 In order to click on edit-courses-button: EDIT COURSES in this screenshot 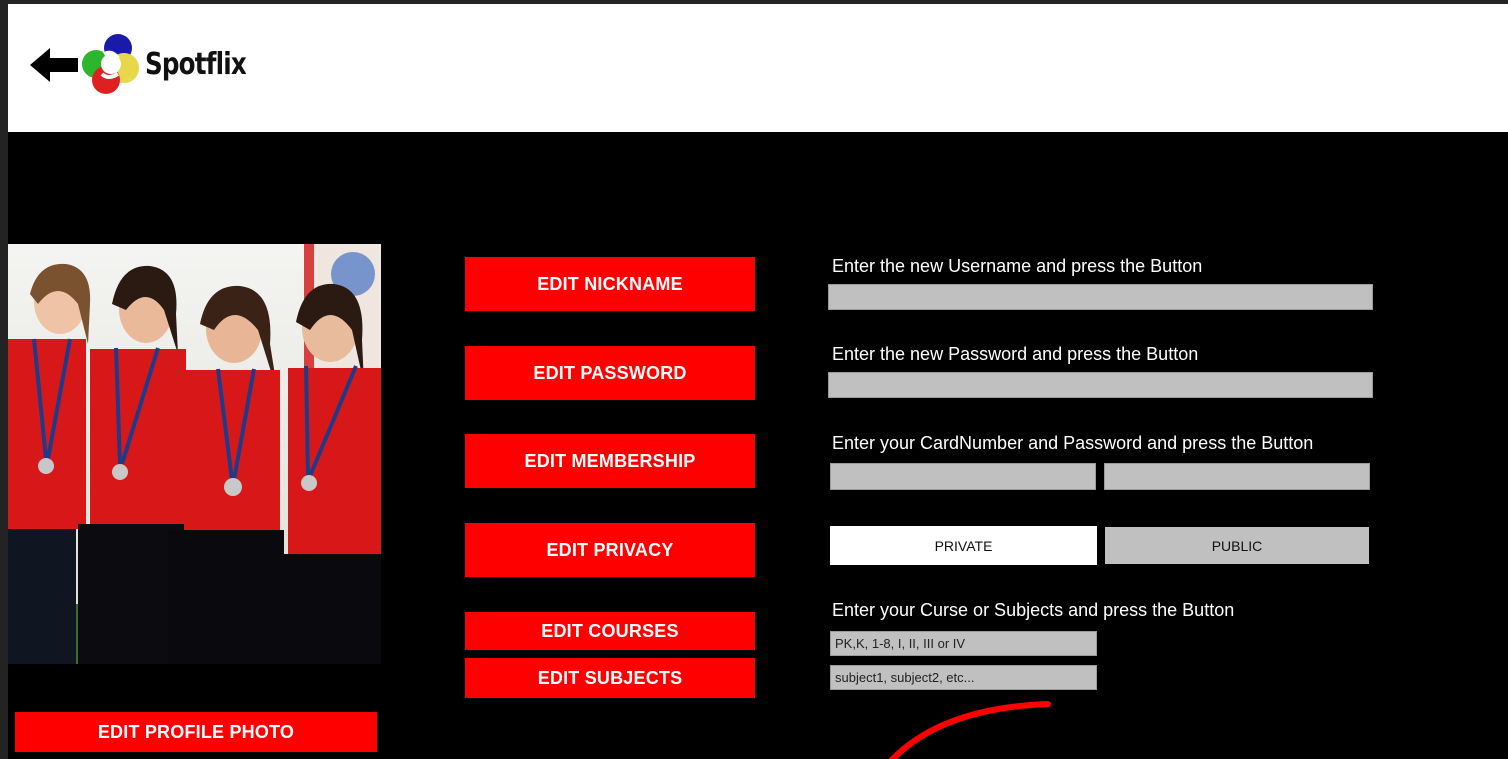, I will do `click(610, 631)`.